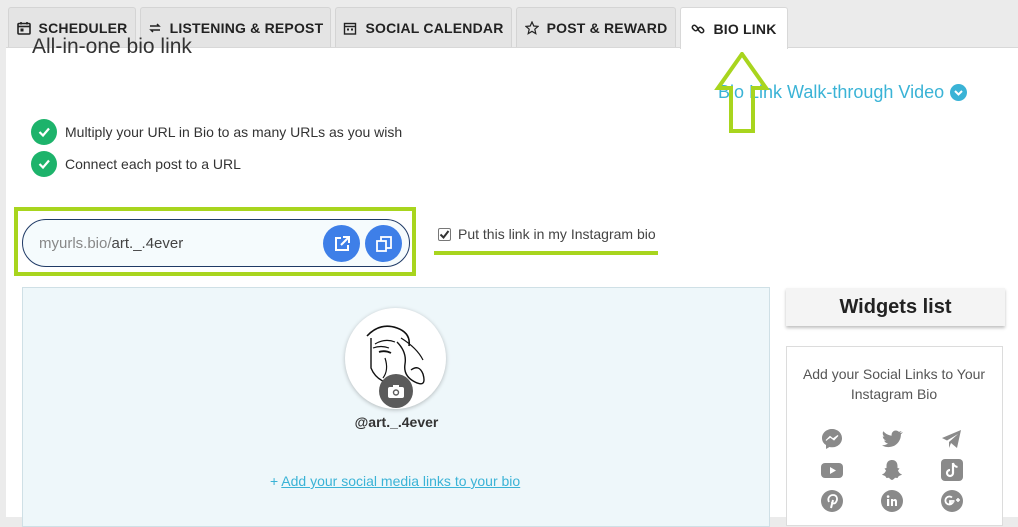  I want to click on snapchat-icon, so click(892, 470).